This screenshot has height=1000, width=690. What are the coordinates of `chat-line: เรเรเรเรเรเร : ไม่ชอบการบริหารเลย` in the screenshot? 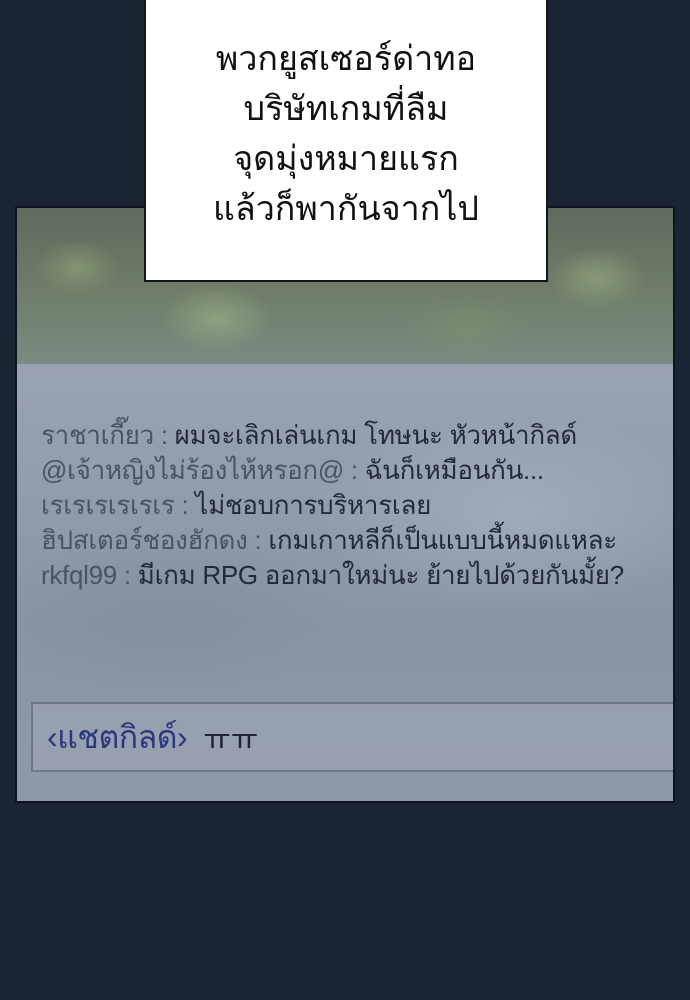 It's located at (351, 505).